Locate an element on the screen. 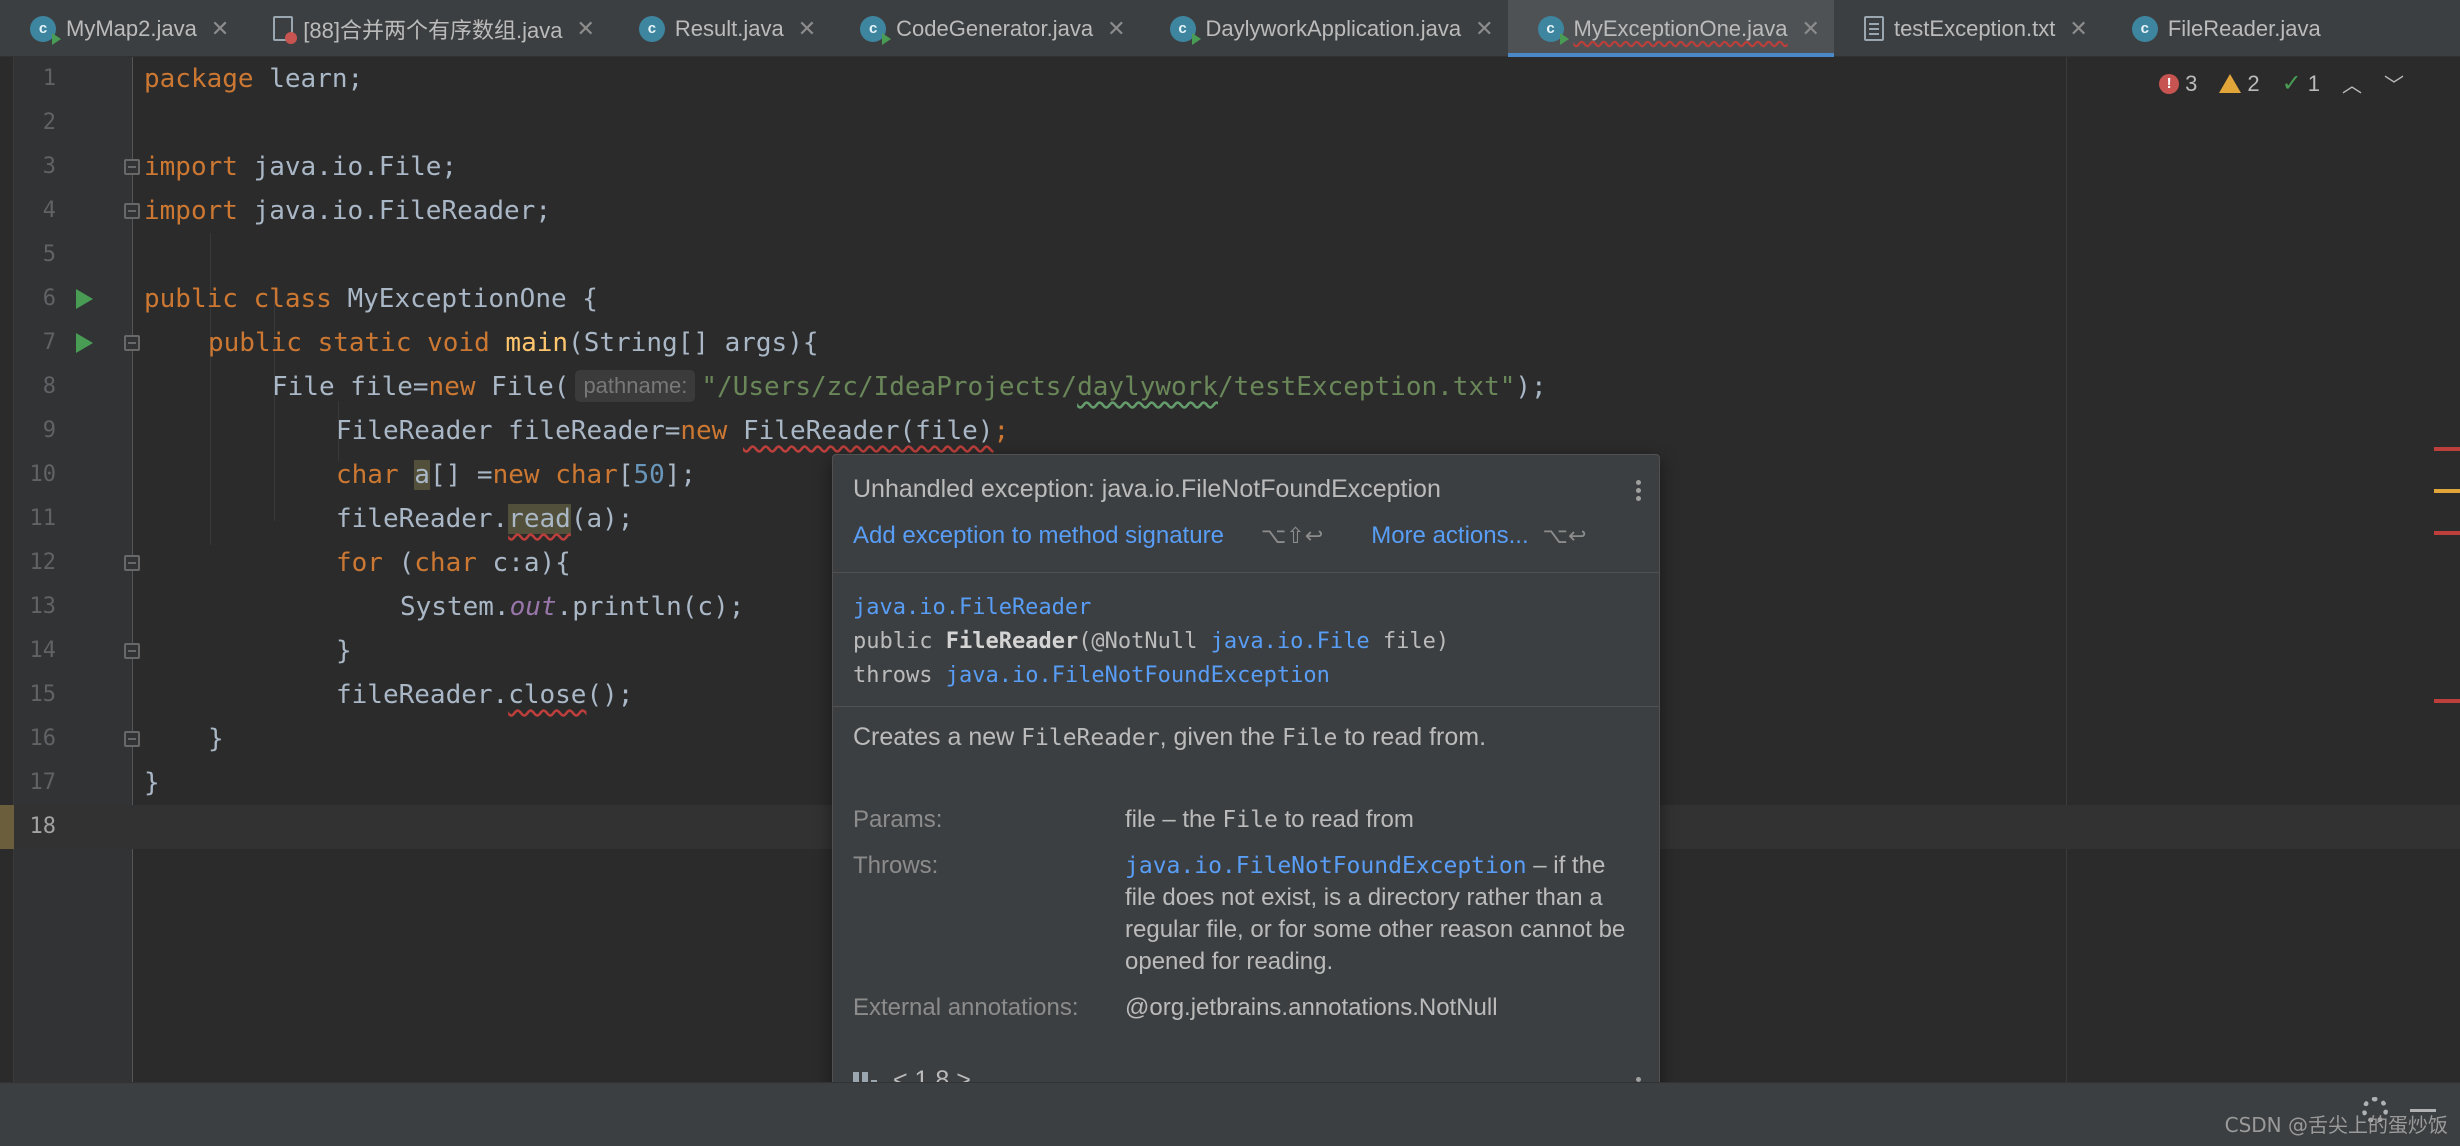  code-text: fileReader.close(); is located at coordinates (484, 695).